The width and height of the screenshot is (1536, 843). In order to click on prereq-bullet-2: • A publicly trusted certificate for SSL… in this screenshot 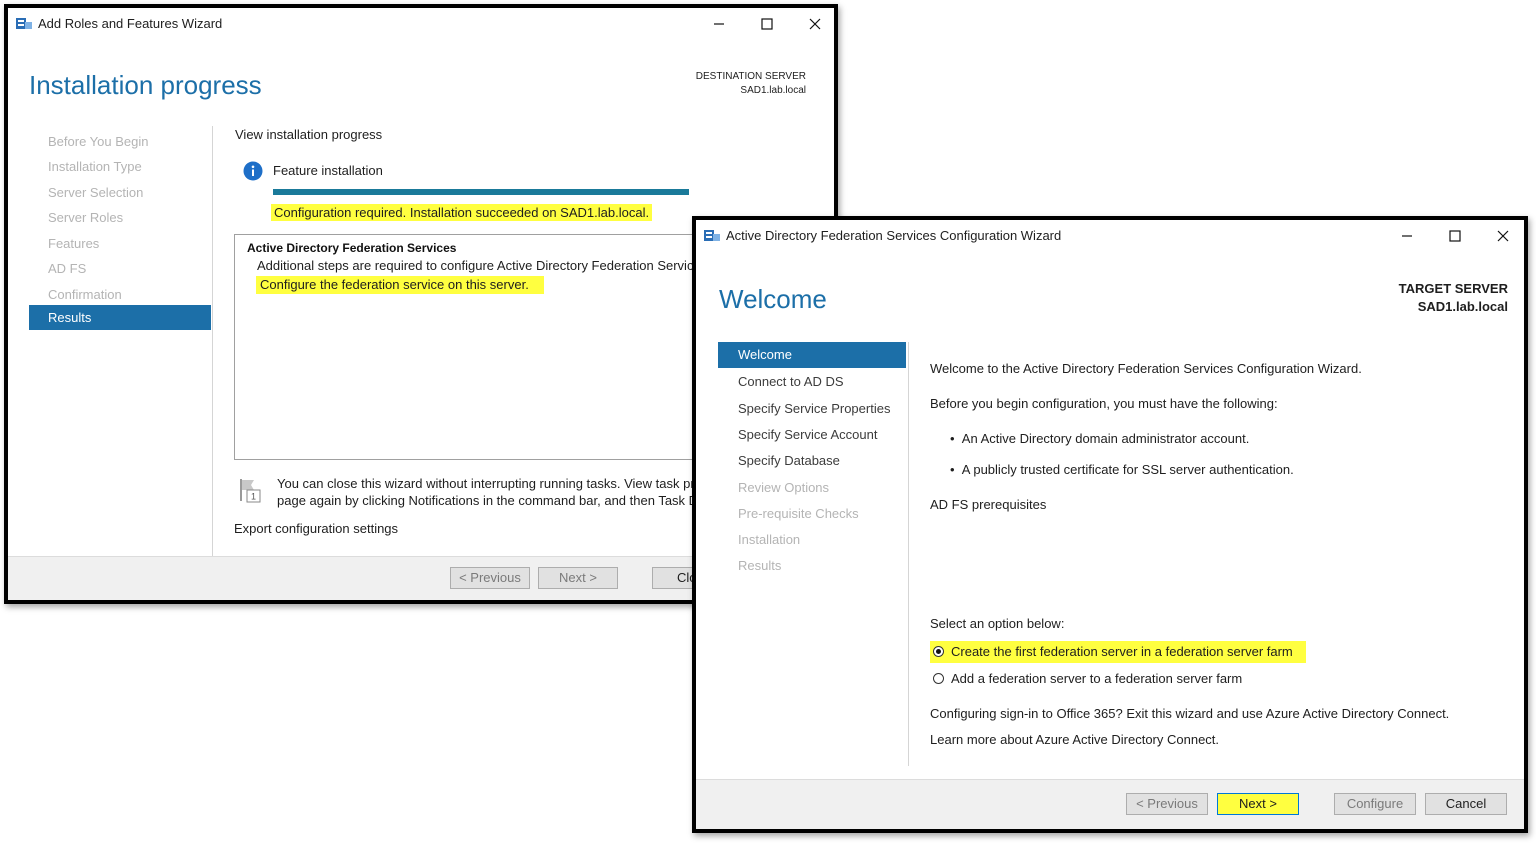, I will do `click(1122, 469)`.